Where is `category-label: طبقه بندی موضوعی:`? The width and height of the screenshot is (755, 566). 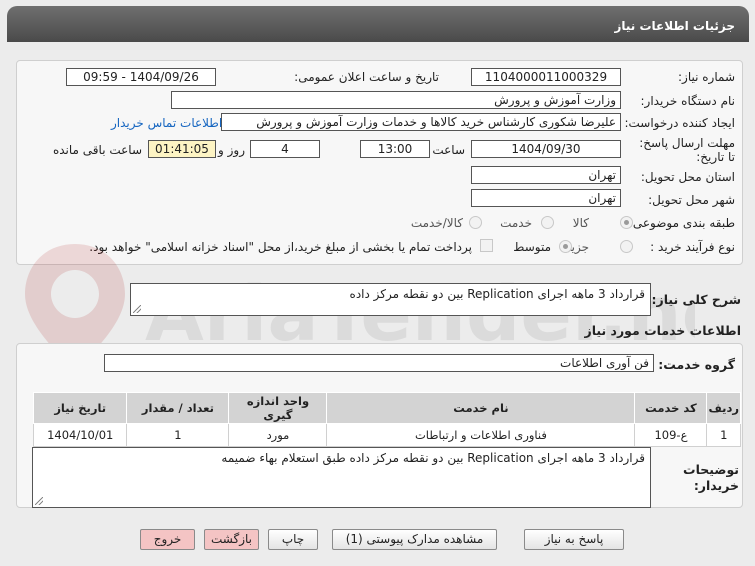 category-label: طبقه بندی موضوعی: is located at coordinates (681, 223).